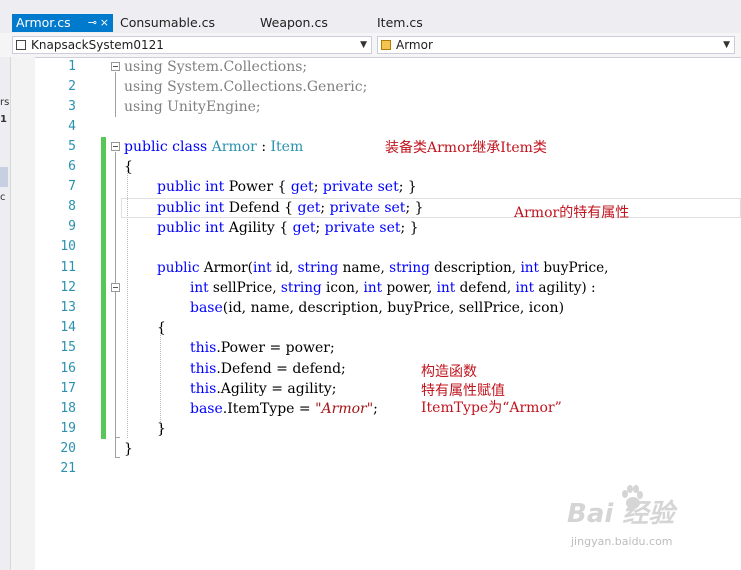  I want to click on code-line: }, so click(128, 449).